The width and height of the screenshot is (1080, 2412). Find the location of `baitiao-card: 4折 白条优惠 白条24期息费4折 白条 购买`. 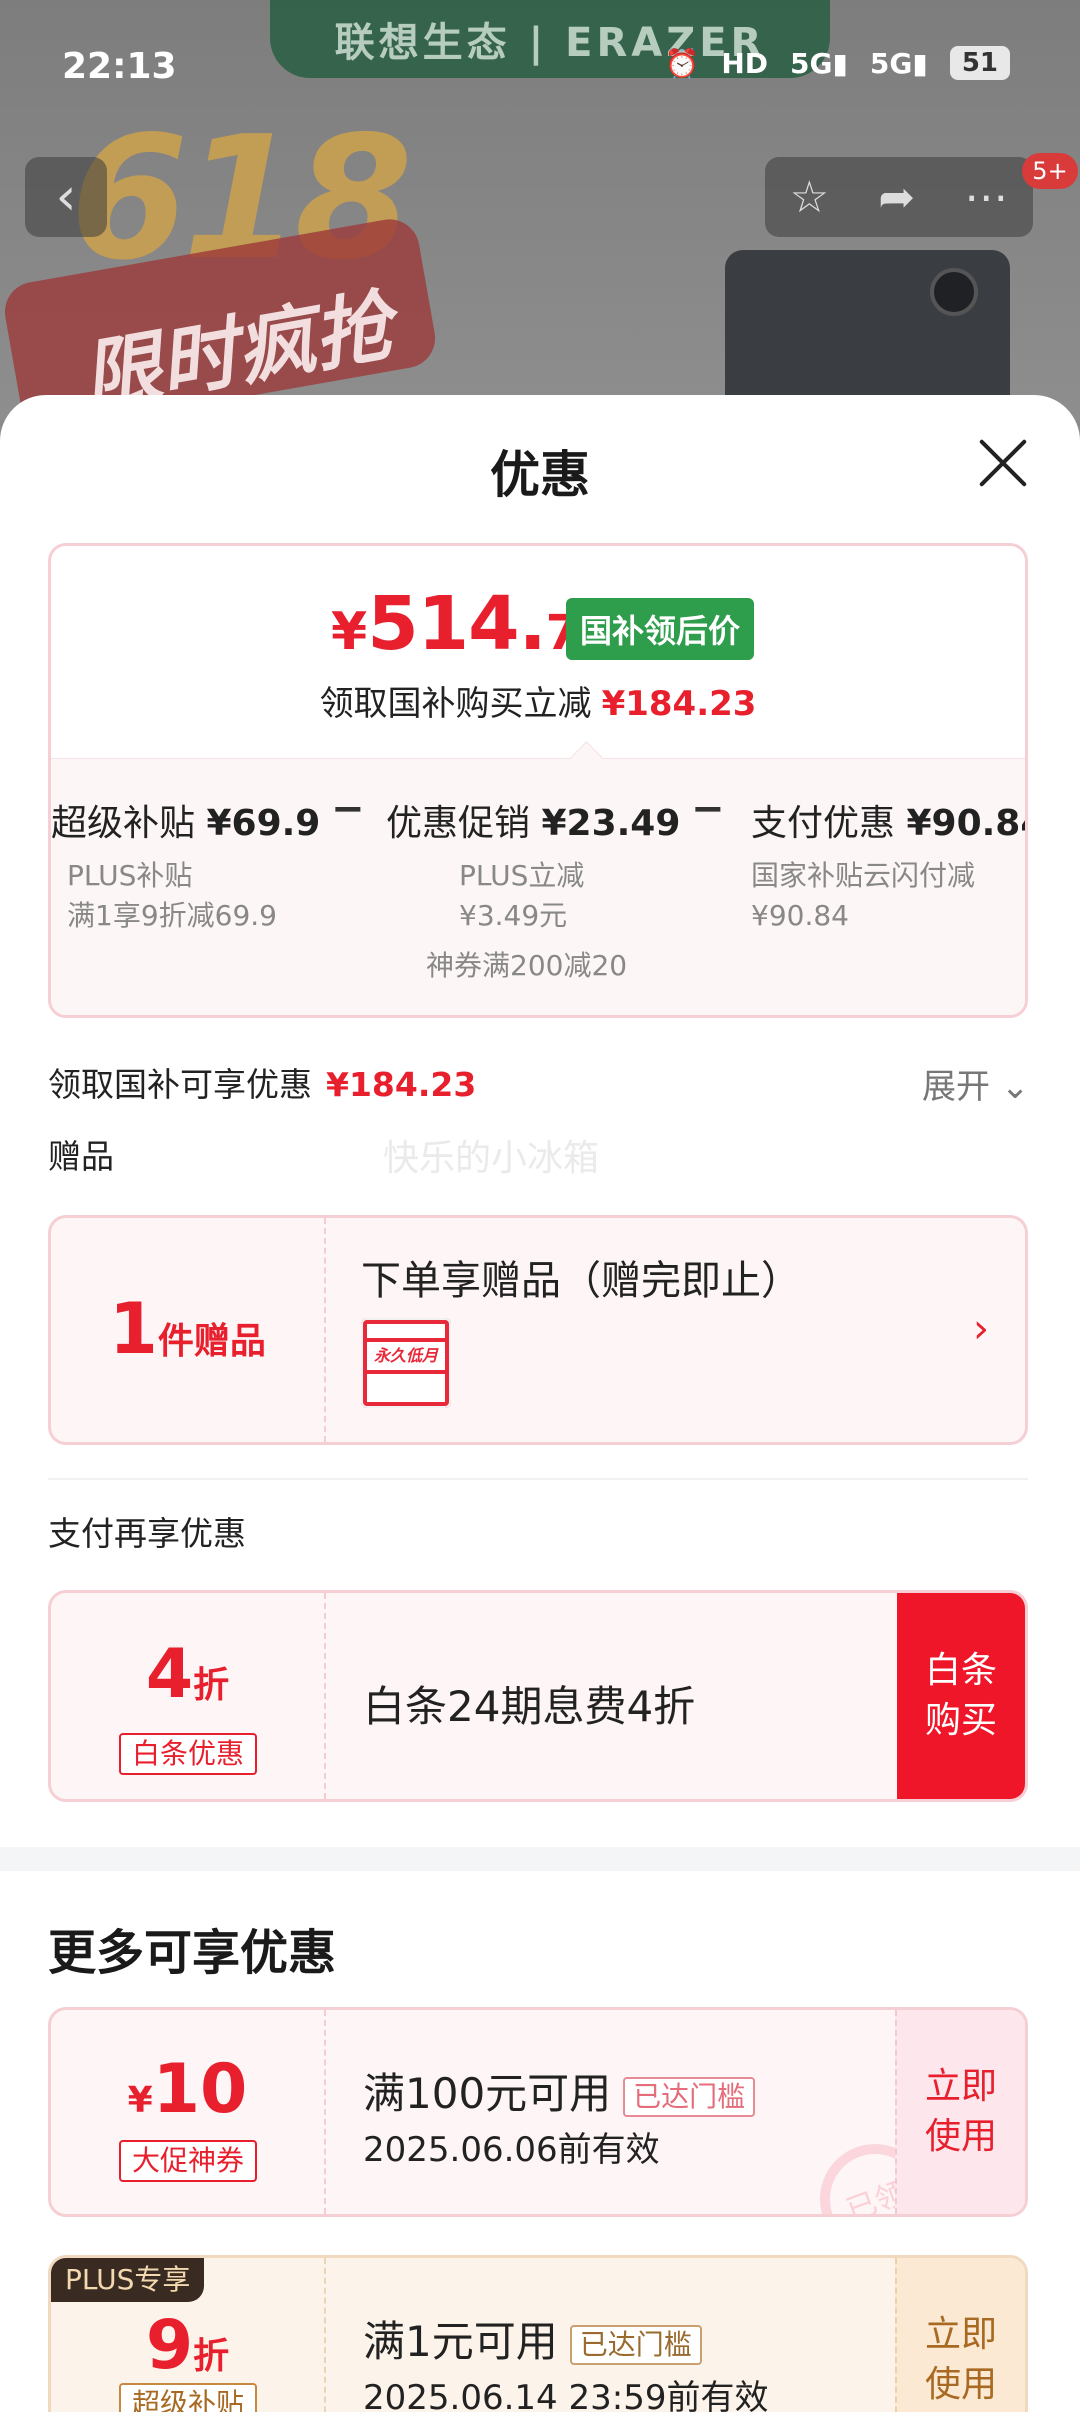

baitiao-card: 4折 白条优惠 白条24期息费4折 白条 购买 is located at coordinates (538, 1696).